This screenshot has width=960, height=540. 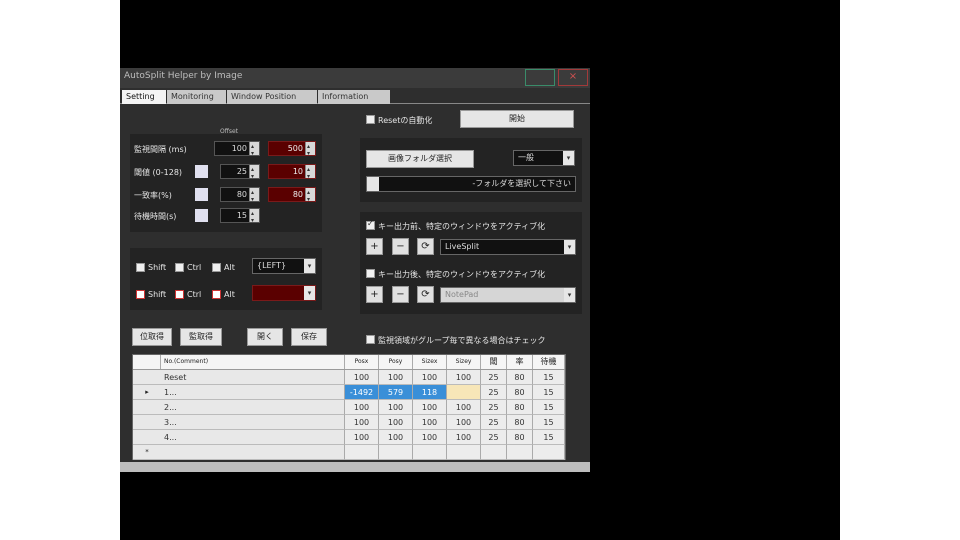 I want to click on monitor-group-checkbox, so click(x=370, y=339).